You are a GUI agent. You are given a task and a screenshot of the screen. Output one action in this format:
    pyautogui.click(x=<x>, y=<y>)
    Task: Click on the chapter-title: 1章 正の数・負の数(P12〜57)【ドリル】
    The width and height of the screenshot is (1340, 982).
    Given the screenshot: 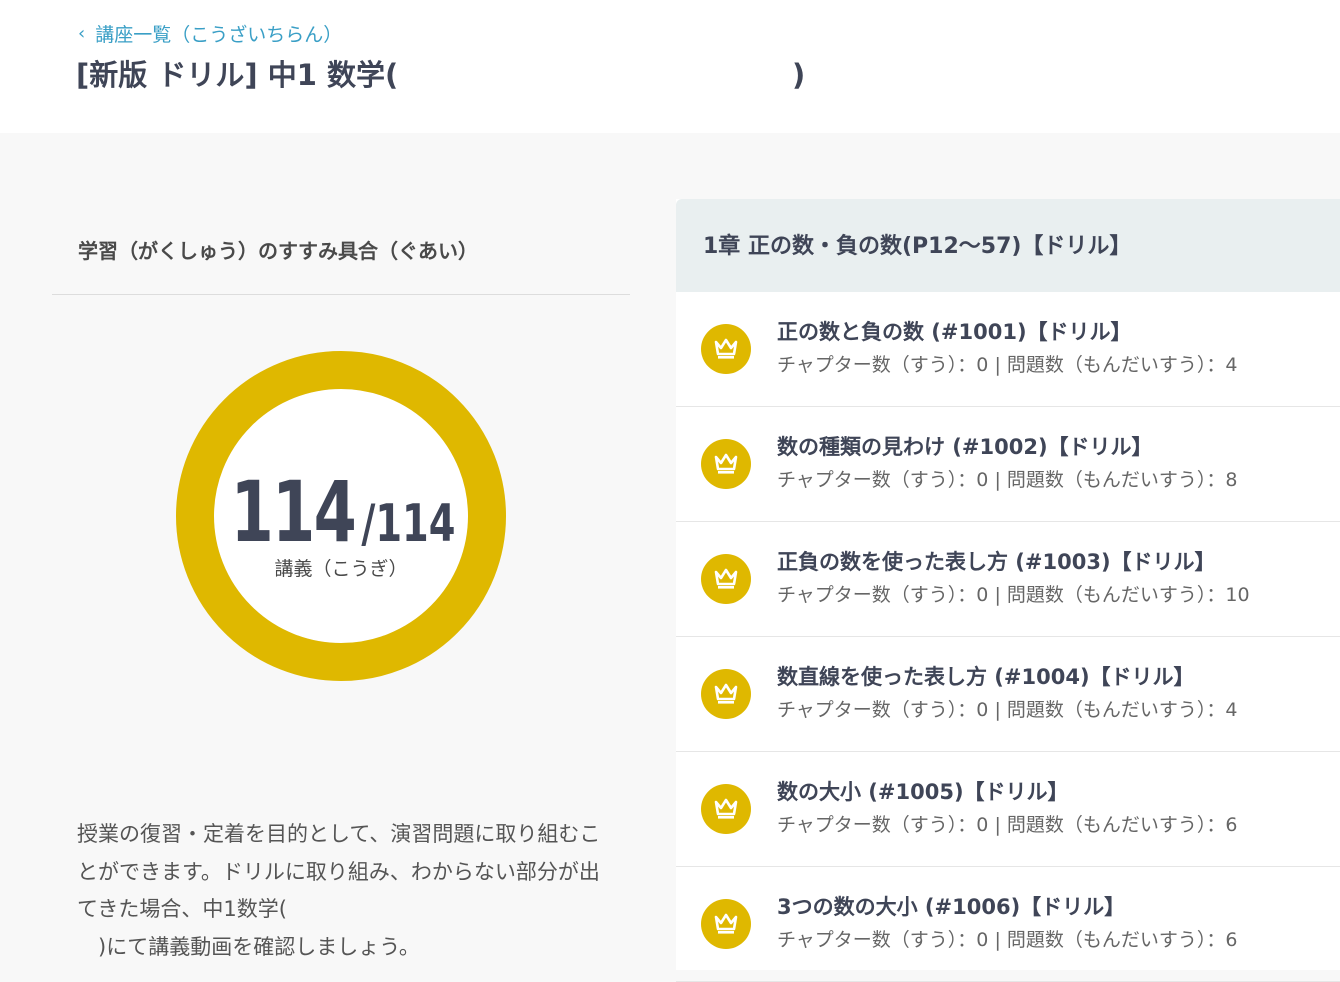 What is the action you would take?
    pyautogui.click(x=917, y=246)
    